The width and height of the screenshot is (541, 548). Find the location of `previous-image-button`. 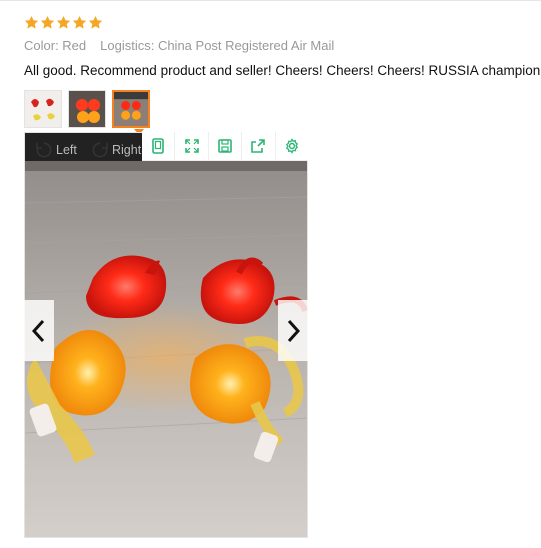

previous-image-button is located at coordinates (39, 330).